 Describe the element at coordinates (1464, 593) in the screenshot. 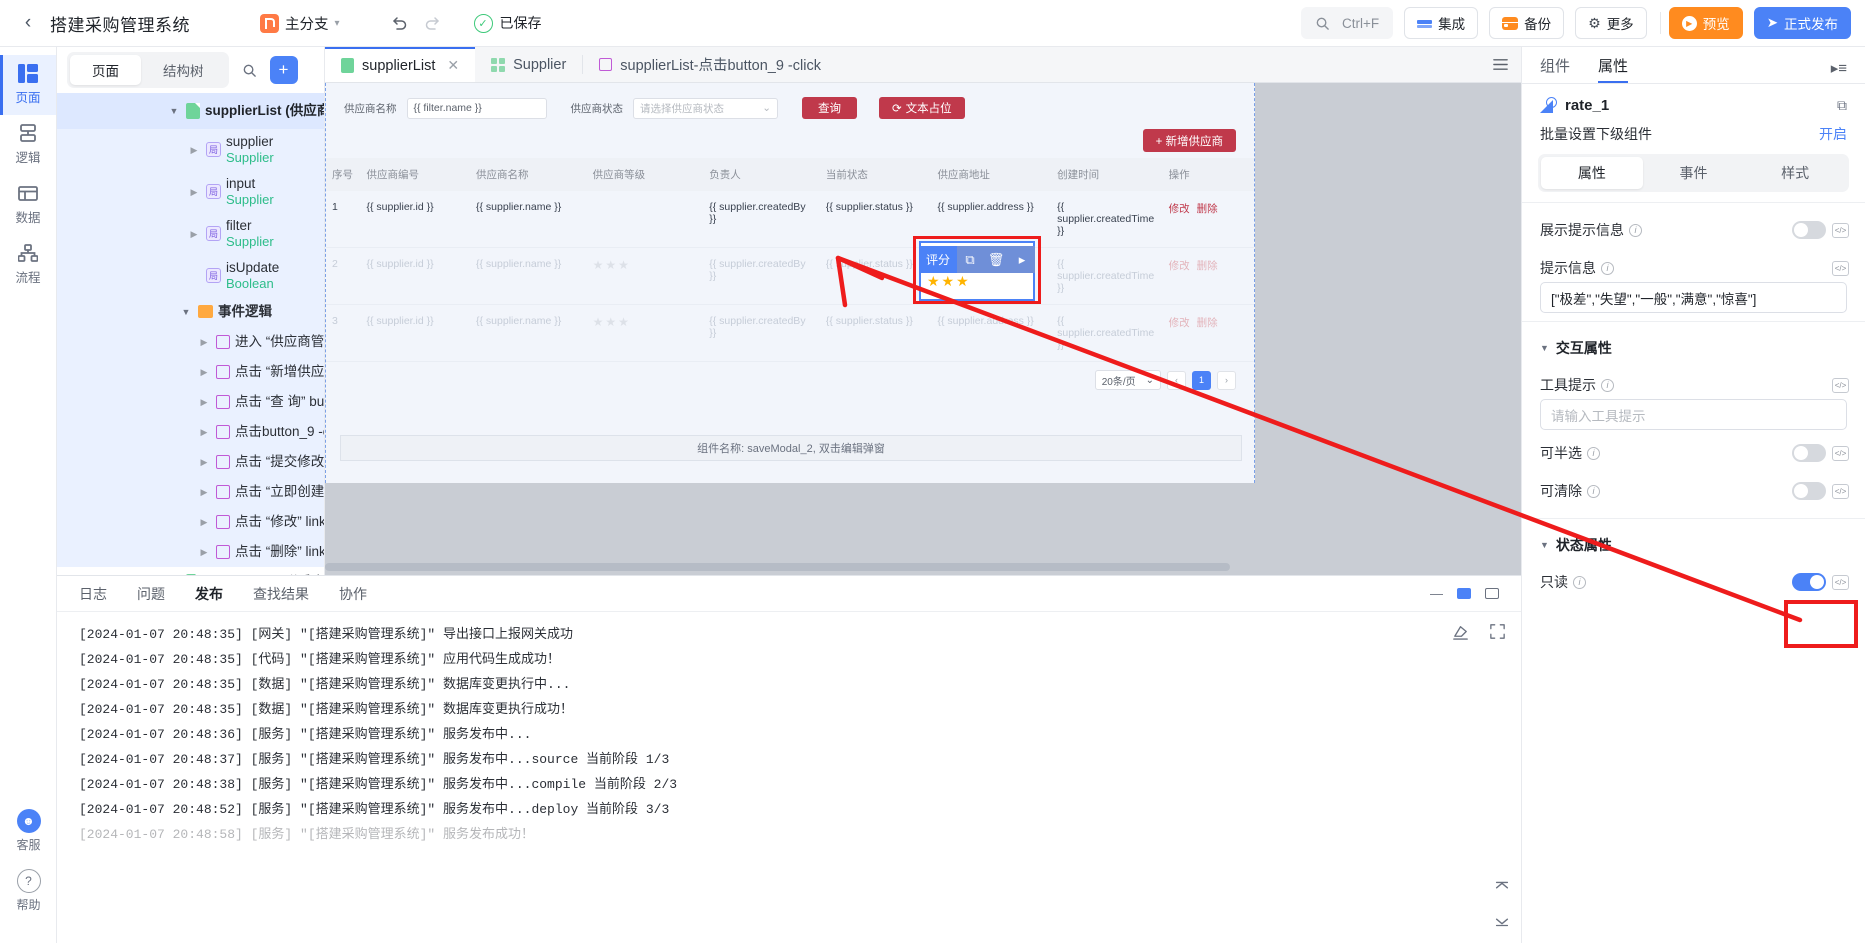

I see `restore-icon` at that location.